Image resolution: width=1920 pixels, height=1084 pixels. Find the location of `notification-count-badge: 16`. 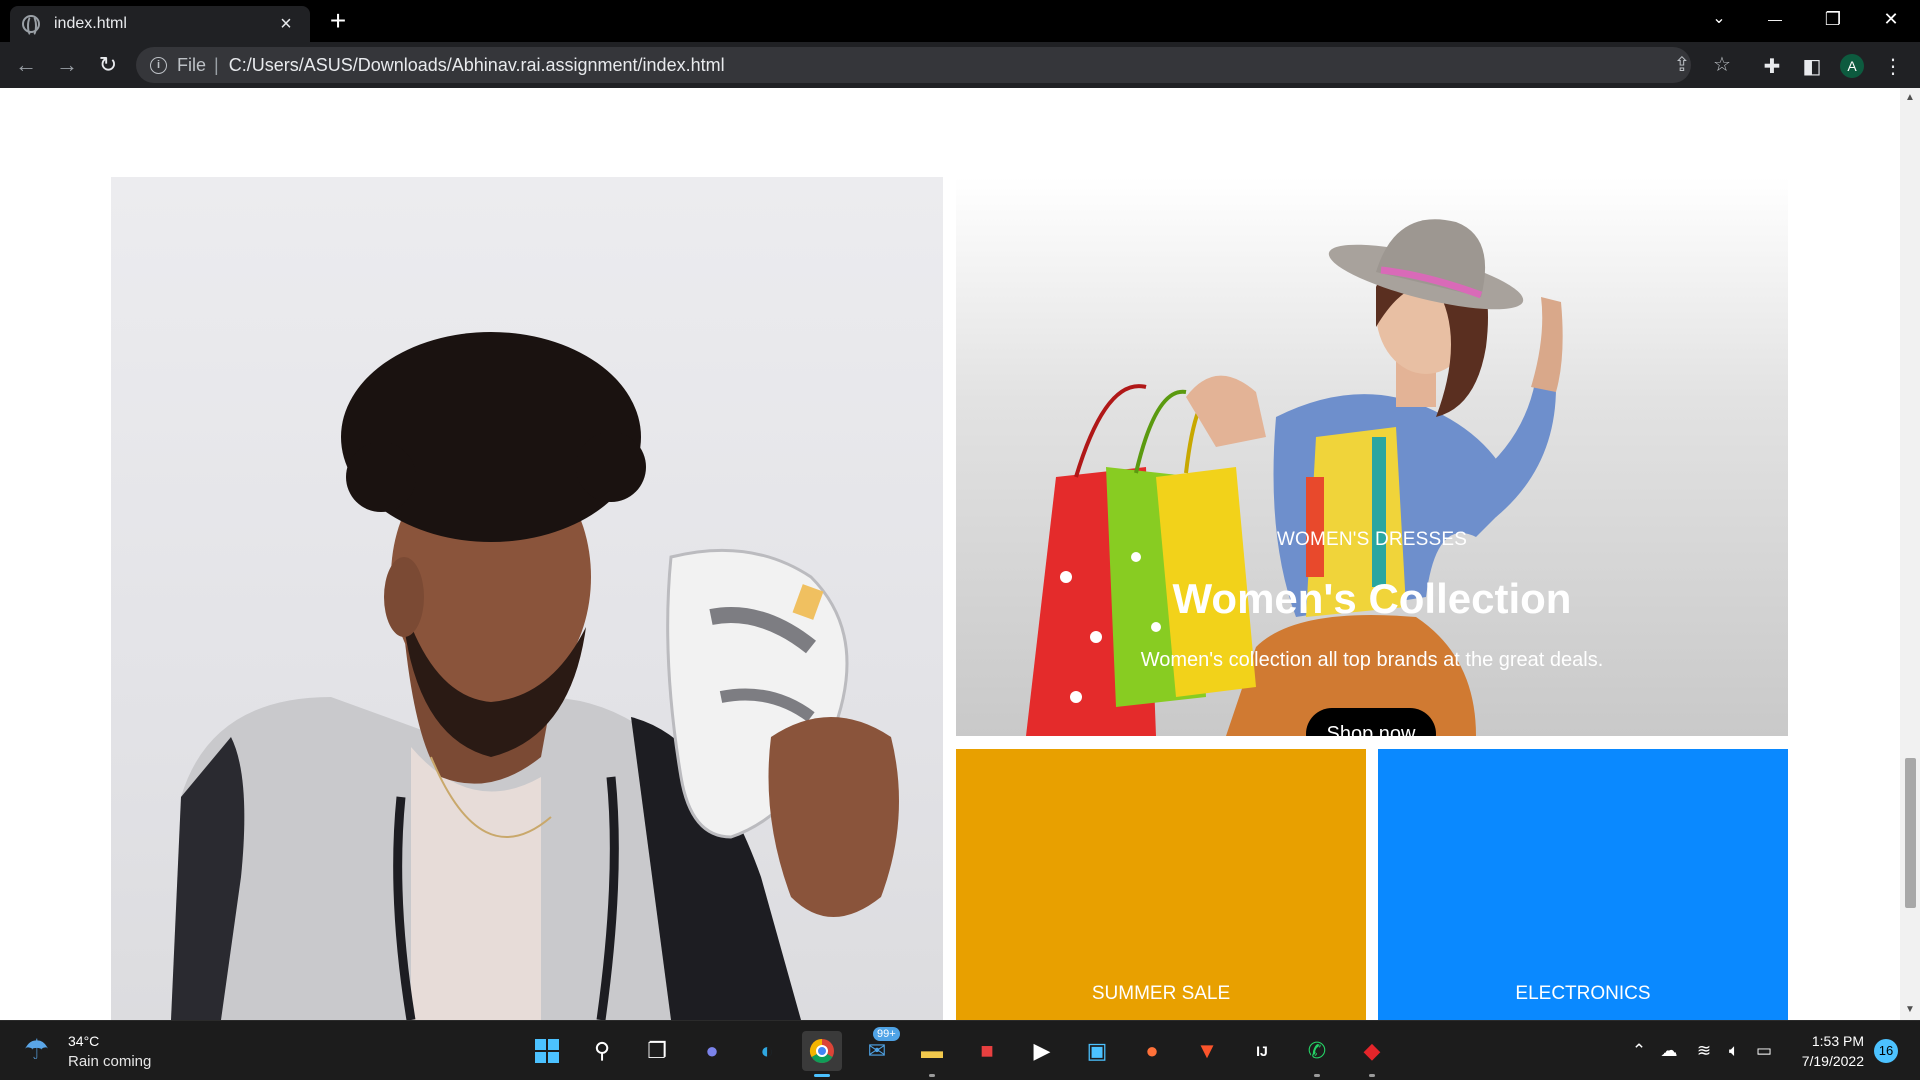

notification-count-badge: 16 is located at coordinates (1886, 1051).